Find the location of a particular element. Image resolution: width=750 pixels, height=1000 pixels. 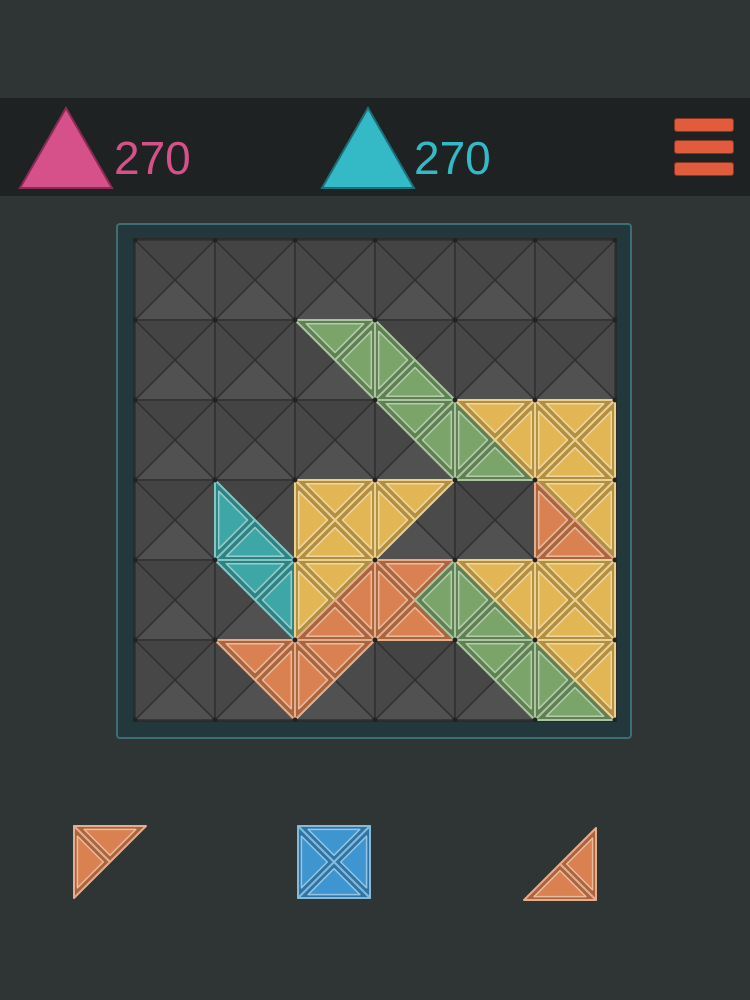

score-bar: 270 270 is located at coordinates (375, 147).